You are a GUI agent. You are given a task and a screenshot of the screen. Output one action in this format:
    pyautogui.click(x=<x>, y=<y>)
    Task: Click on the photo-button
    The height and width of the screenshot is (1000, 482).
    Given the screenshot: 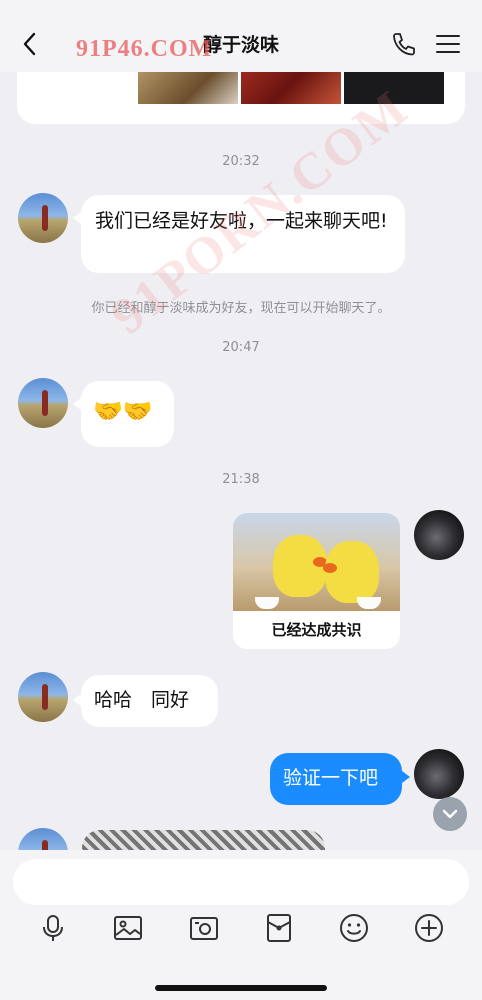 What is the action you would take?
    pyautogui.click(x=128, y=928)
    